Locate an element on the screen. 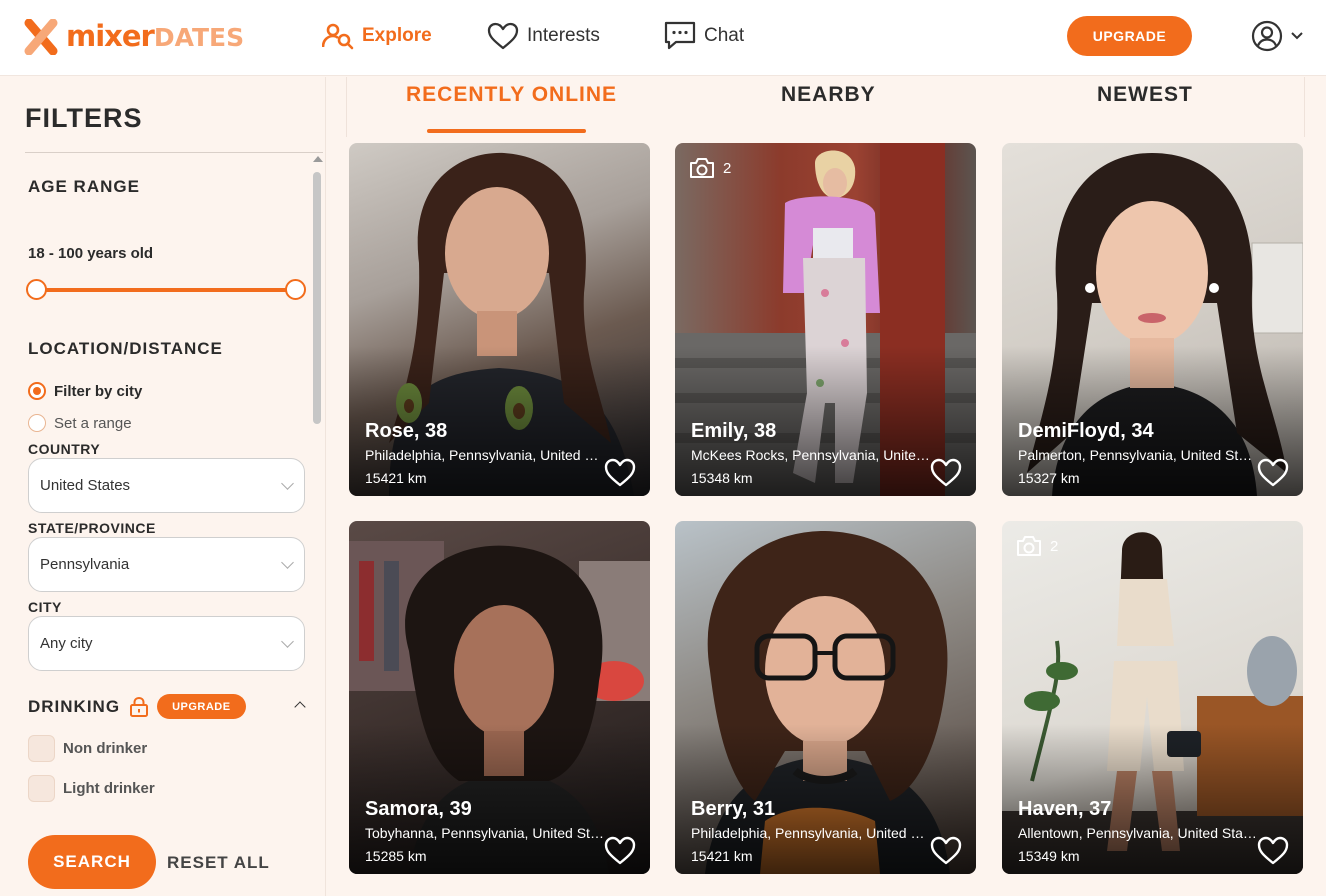 Image resolution: width=1326 pixels, height=896 pixels. nav-explore-label: Explore is located at coordinates (397, 35).